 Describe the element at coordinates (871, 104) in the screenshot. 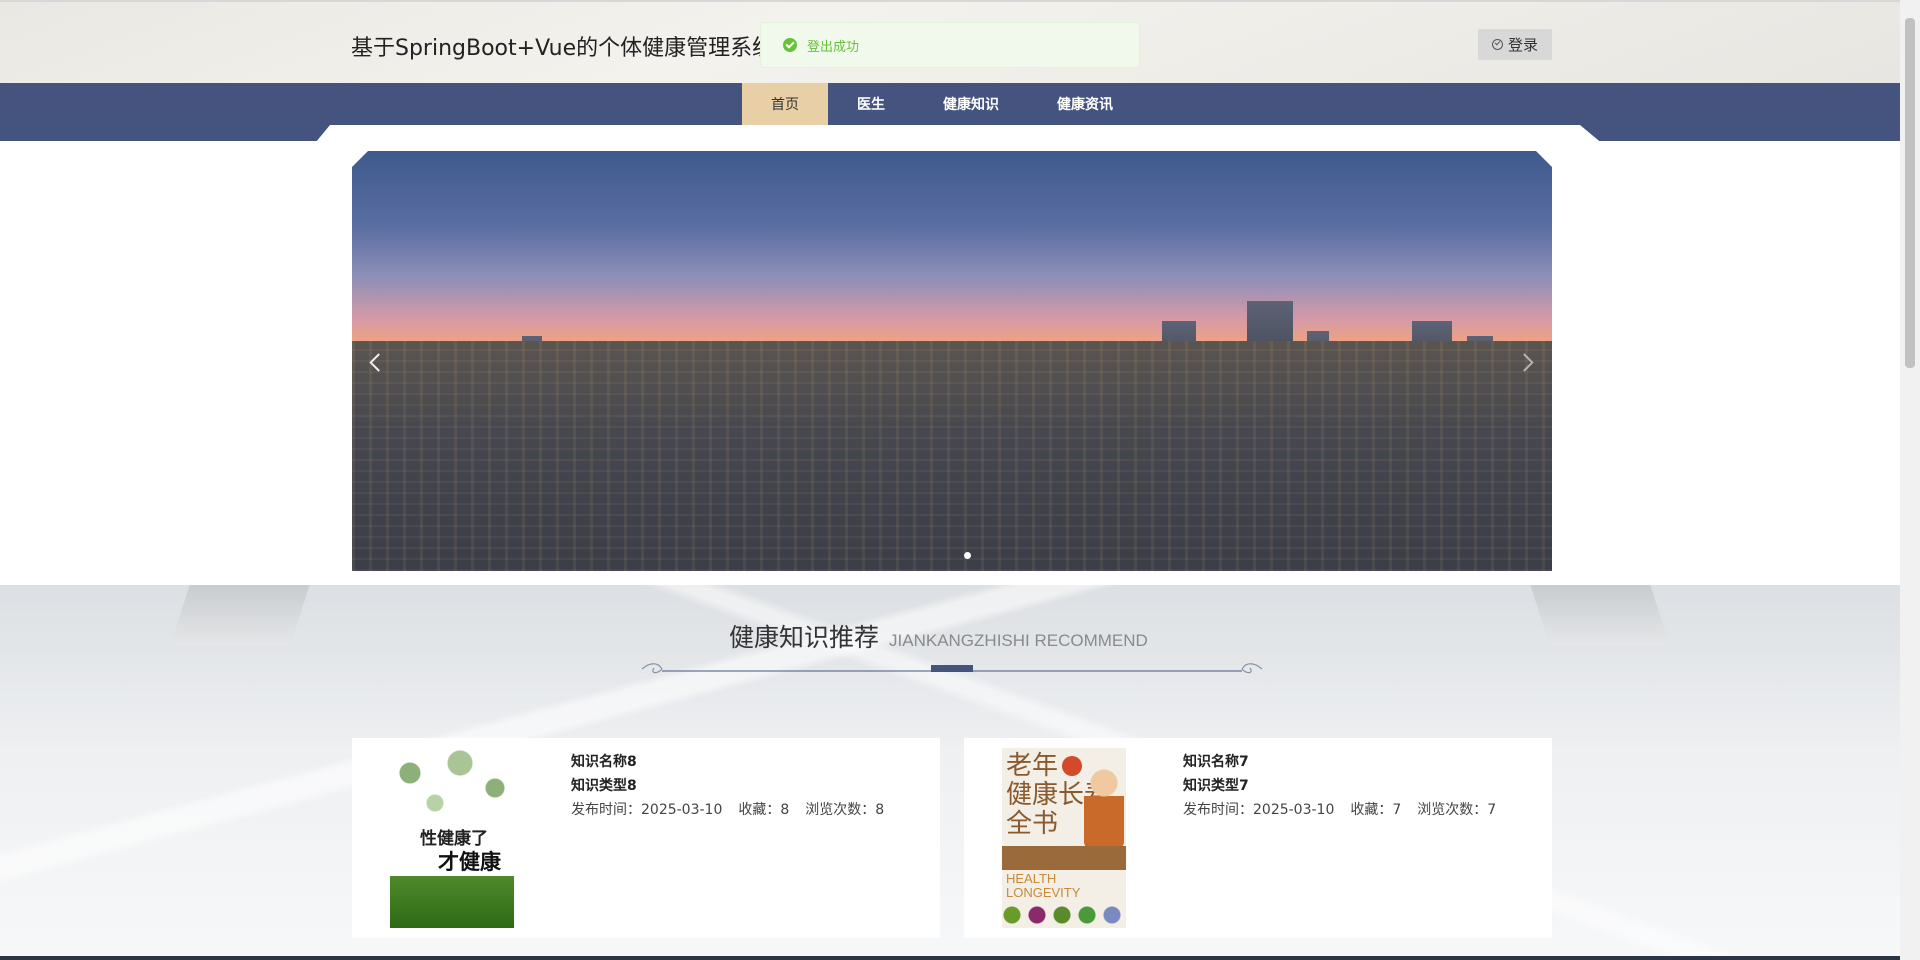

I see `nav-item-doctor: 医生` at that location.